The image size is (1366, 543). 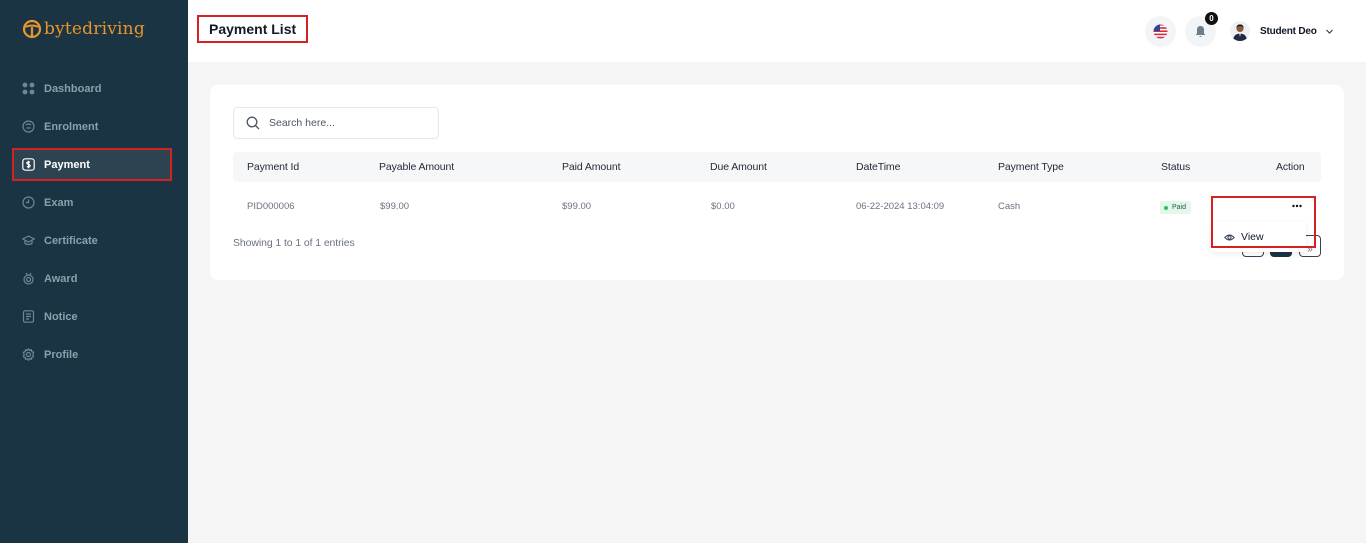 What do you see at coordinates (273, 167) in the screenshot?
I see `column-header-payment-id: Payment Id` at bounding box center [273, 167].